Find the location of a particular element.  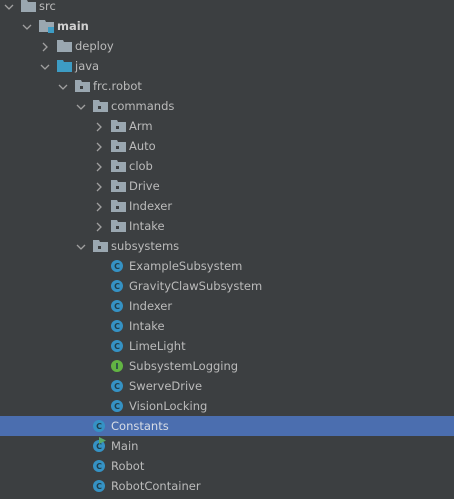

interface-icon: I is located at coordinates (117, 366).